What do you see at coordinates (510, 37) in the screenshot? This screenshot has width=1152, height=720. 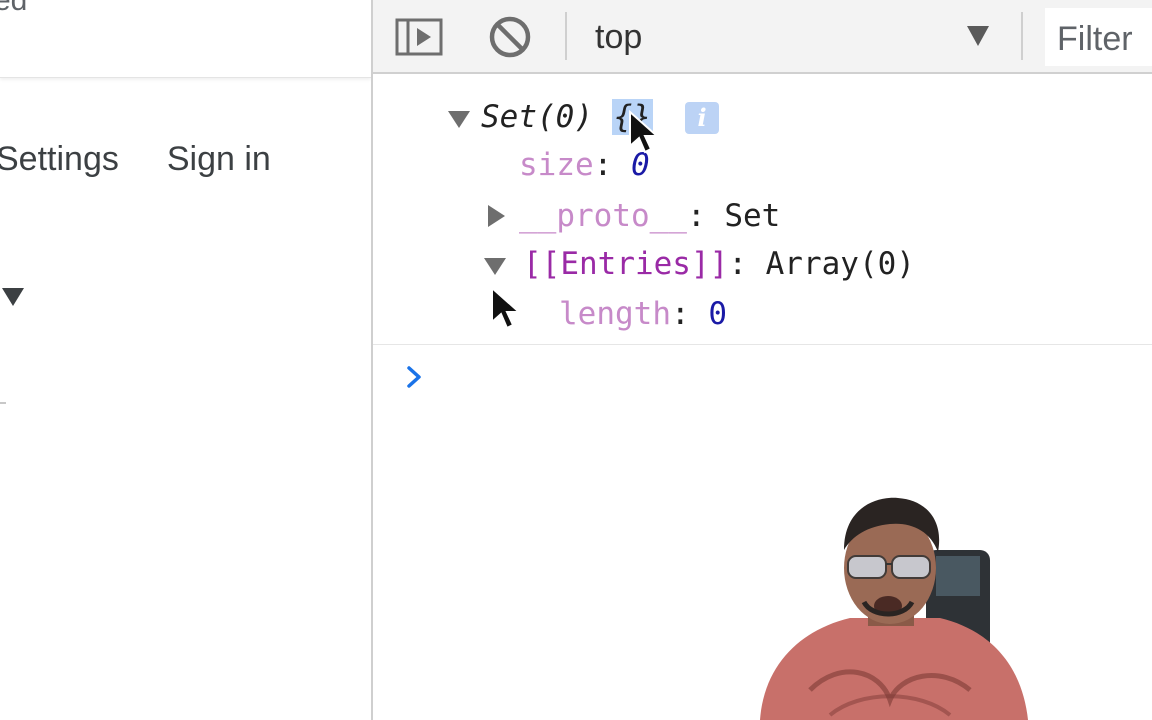 I see `clear-console-icon` at bounding box center [510, 37].